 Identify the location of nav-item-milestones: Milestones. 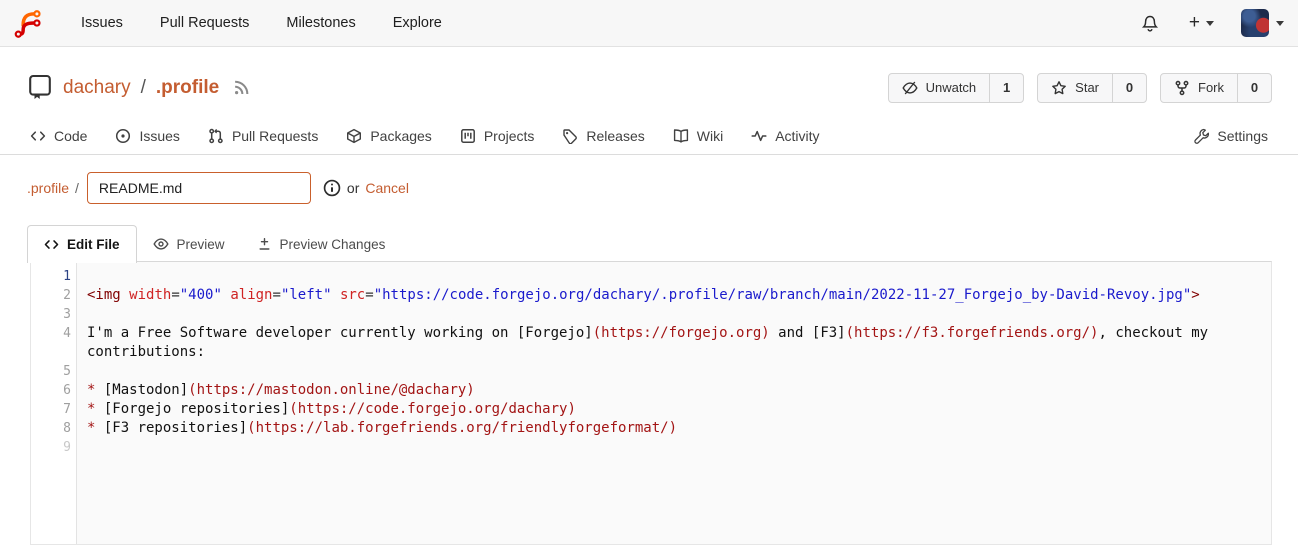
(320, 23).